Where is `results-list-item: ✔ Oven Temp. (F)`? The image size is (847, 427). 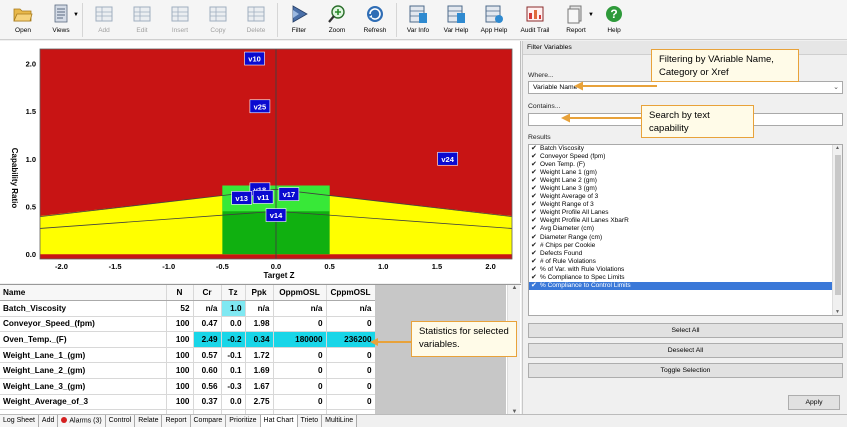 results-list-item: ✔ Oven Temp. (F) is located at coordinates (685, 165).